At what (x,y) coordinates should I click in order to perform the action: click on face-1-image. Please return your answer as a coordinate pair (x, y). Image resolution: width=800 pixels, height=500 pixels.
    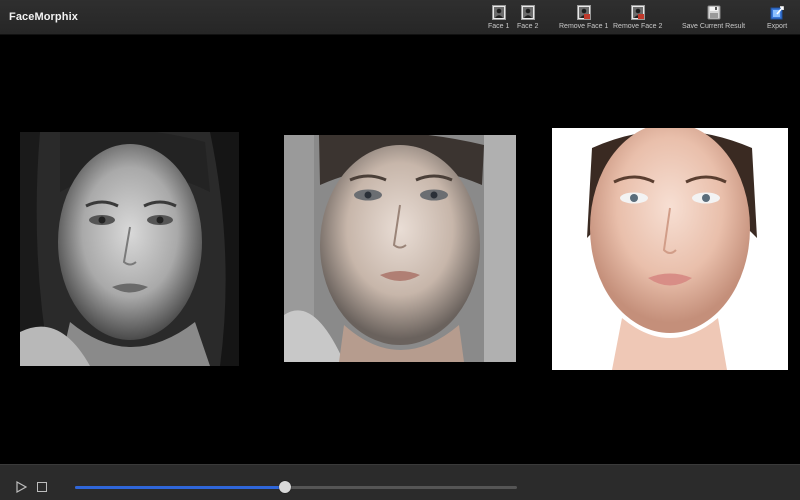
    Looking at the image, I should click on (129, 249).